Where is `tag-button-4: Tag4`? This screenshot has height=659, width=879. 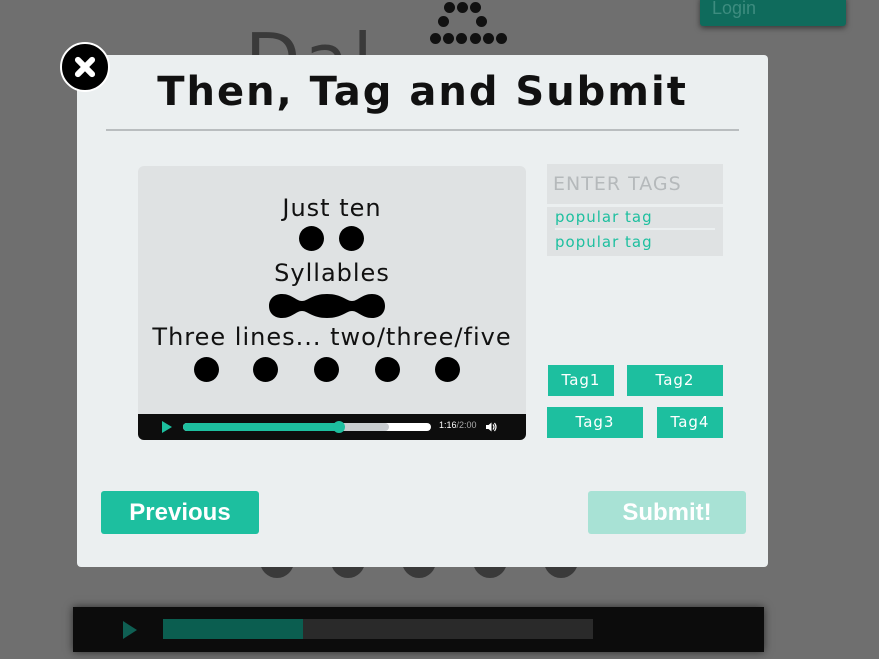 tag-button-4: Tag4 is located at coordinates (690, 422).